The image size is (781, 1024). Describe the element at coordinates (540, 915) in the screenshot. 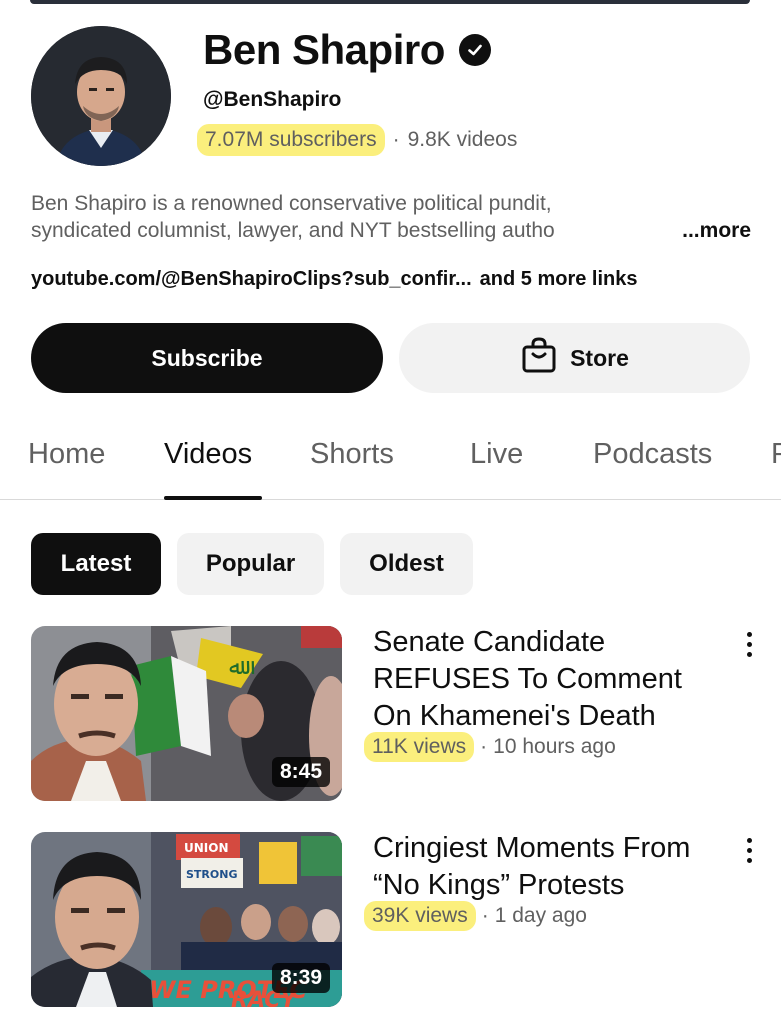

I see `video-age: 1 day ago` at that location.